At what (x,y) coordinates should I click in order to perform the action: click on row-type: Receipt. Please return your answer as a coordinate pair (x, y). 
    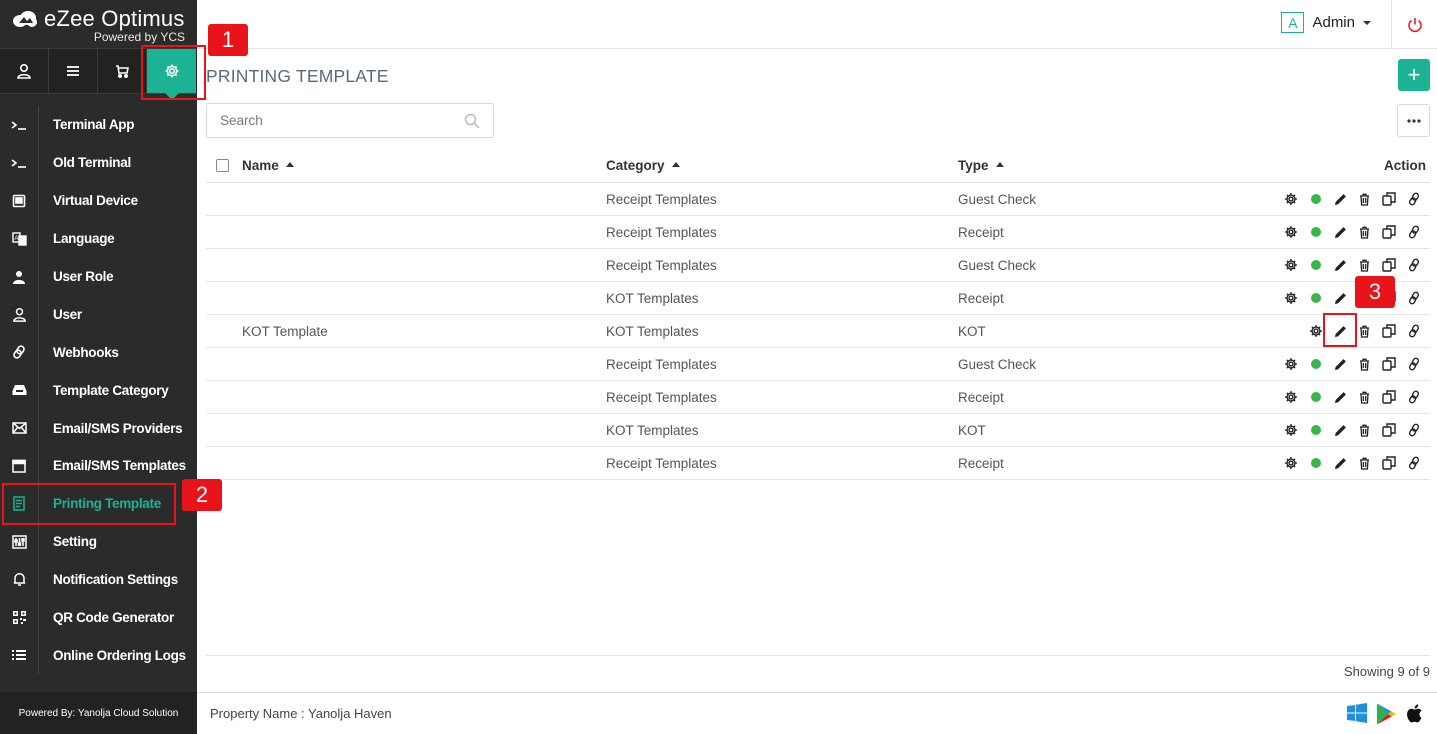
    Looking at the image, I should click on (981, 232).